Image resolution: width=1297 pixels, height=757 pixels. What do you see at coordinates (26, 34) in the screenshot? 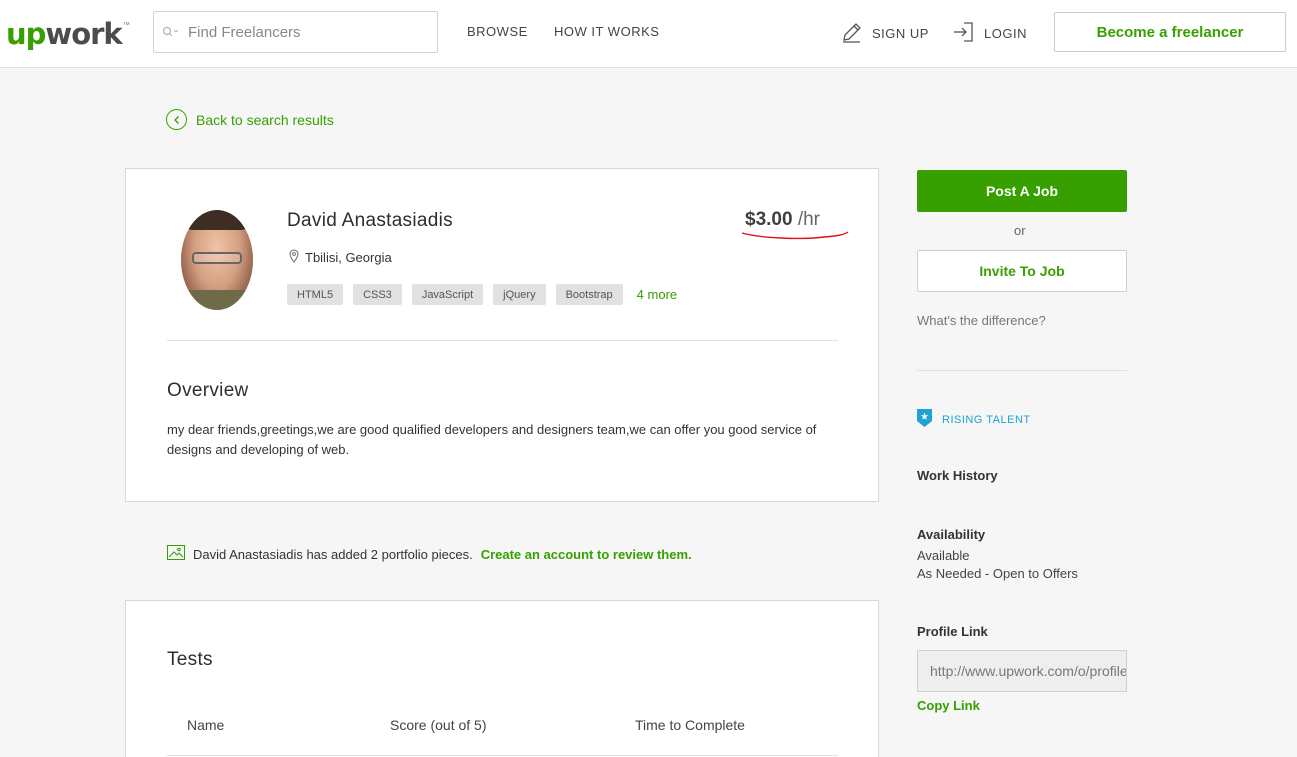
I see `logo-up: up` at bounding box center [26, 34].